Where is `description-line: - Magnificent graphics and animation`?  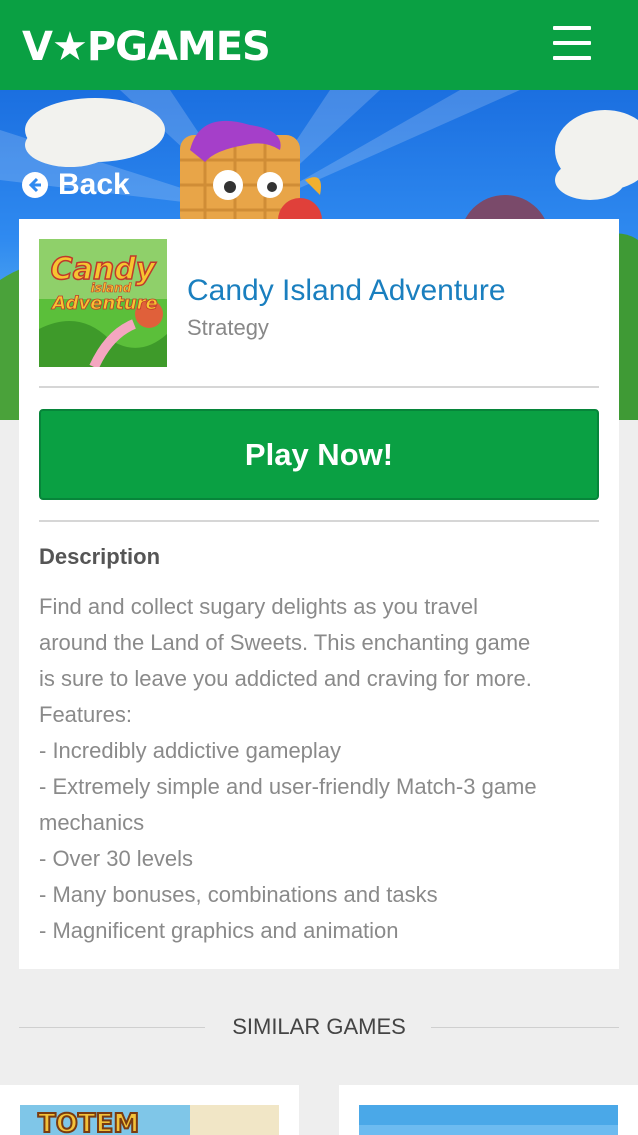
description-line: - Magnificent graphics and animation is located at coordinates (219, 930).